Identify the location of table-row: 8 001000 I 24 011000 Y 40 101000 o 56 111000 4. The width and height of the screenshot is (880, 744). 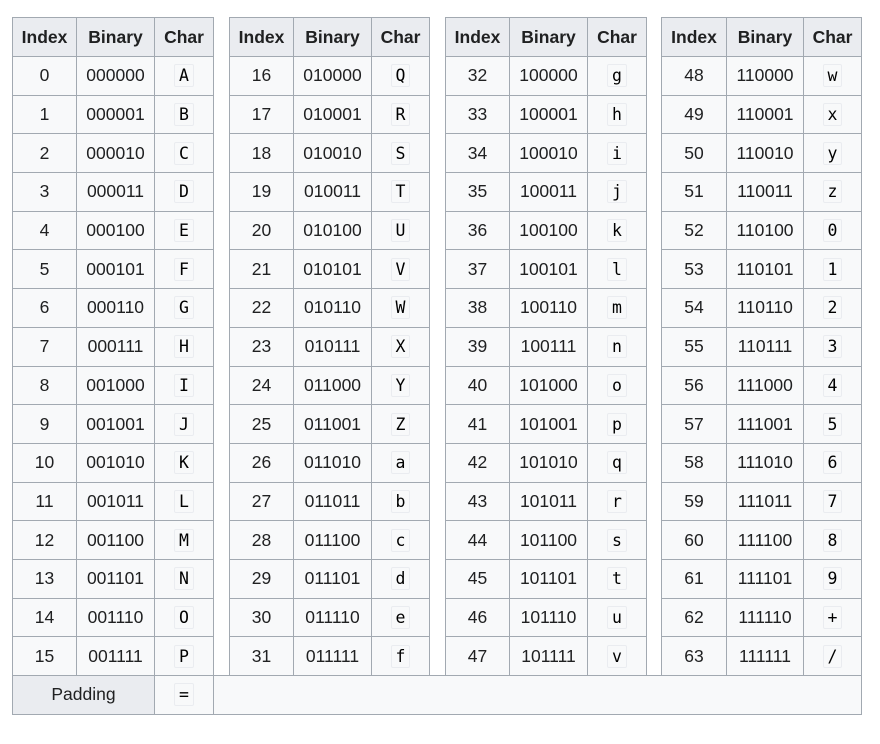
(437, 385).